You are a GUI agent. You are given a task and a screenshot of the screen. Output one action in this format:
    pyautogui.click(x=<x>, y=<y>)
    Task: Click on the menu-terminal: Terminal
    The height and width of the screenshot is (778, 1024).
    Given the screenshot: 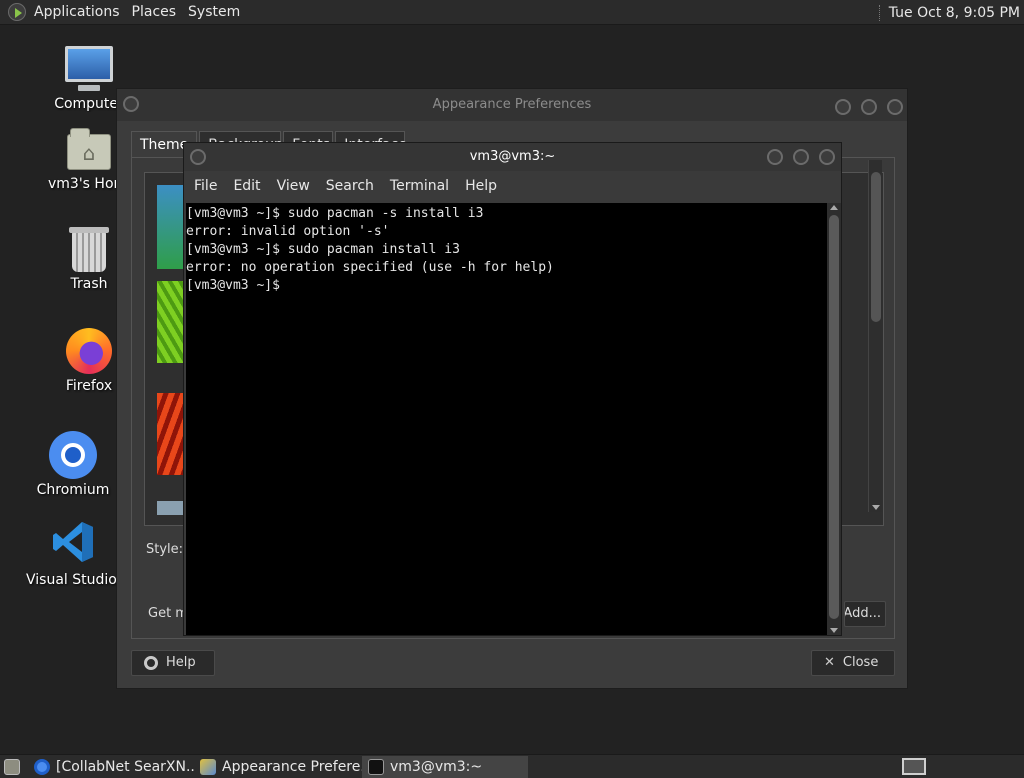 What is the action you would take?
    pyautogui.click(x=421, y=186)
    